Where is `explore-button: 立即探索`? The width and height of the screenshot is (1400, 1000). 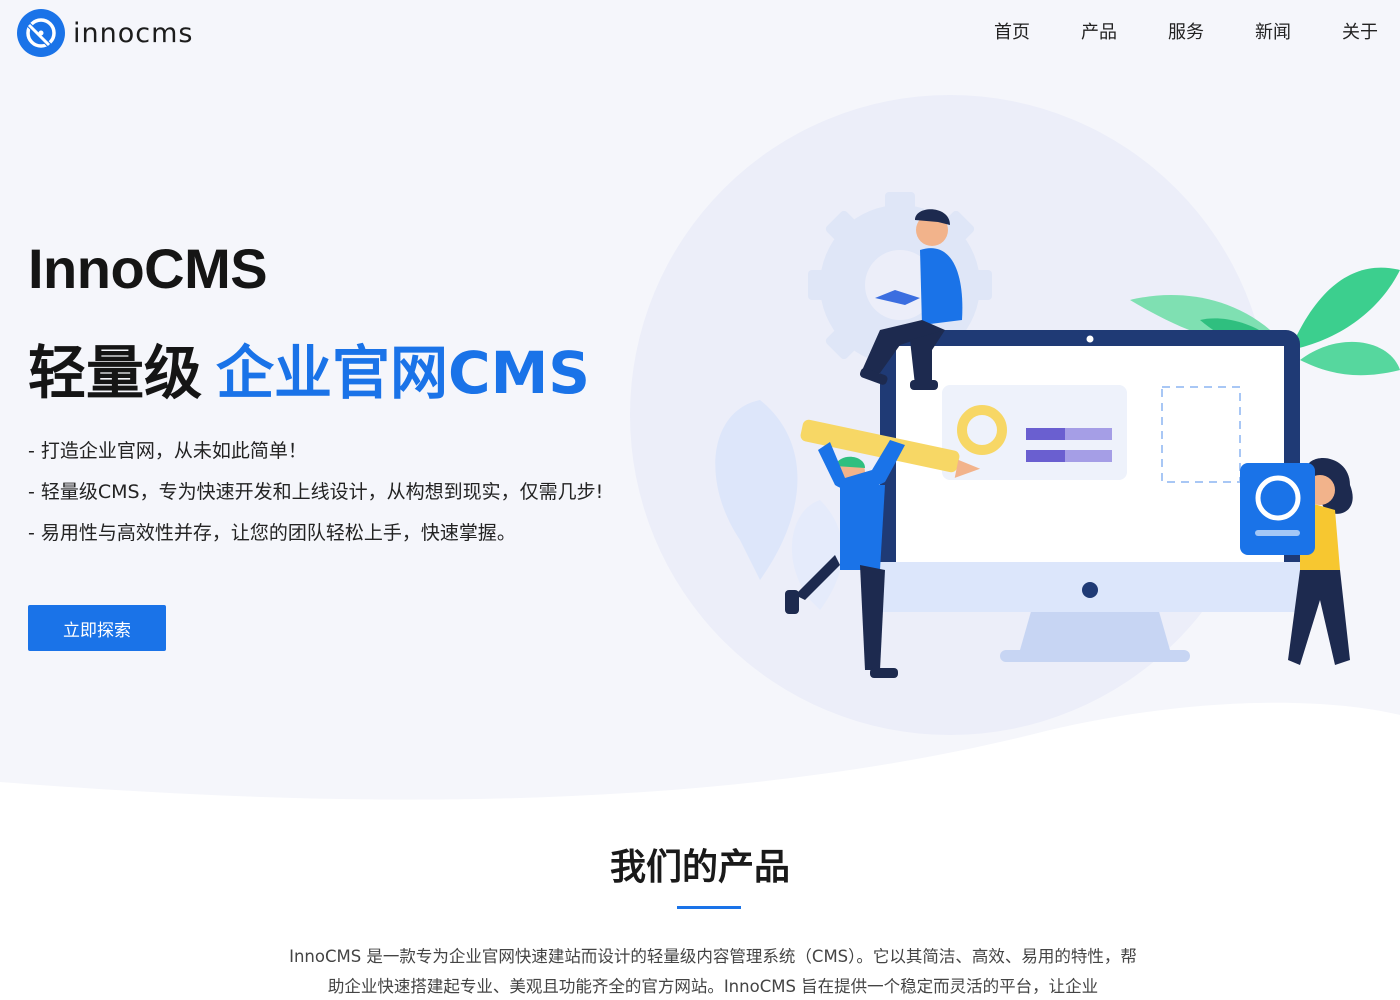 explore-button: 立即探索 is located at coordinates (97, 628).